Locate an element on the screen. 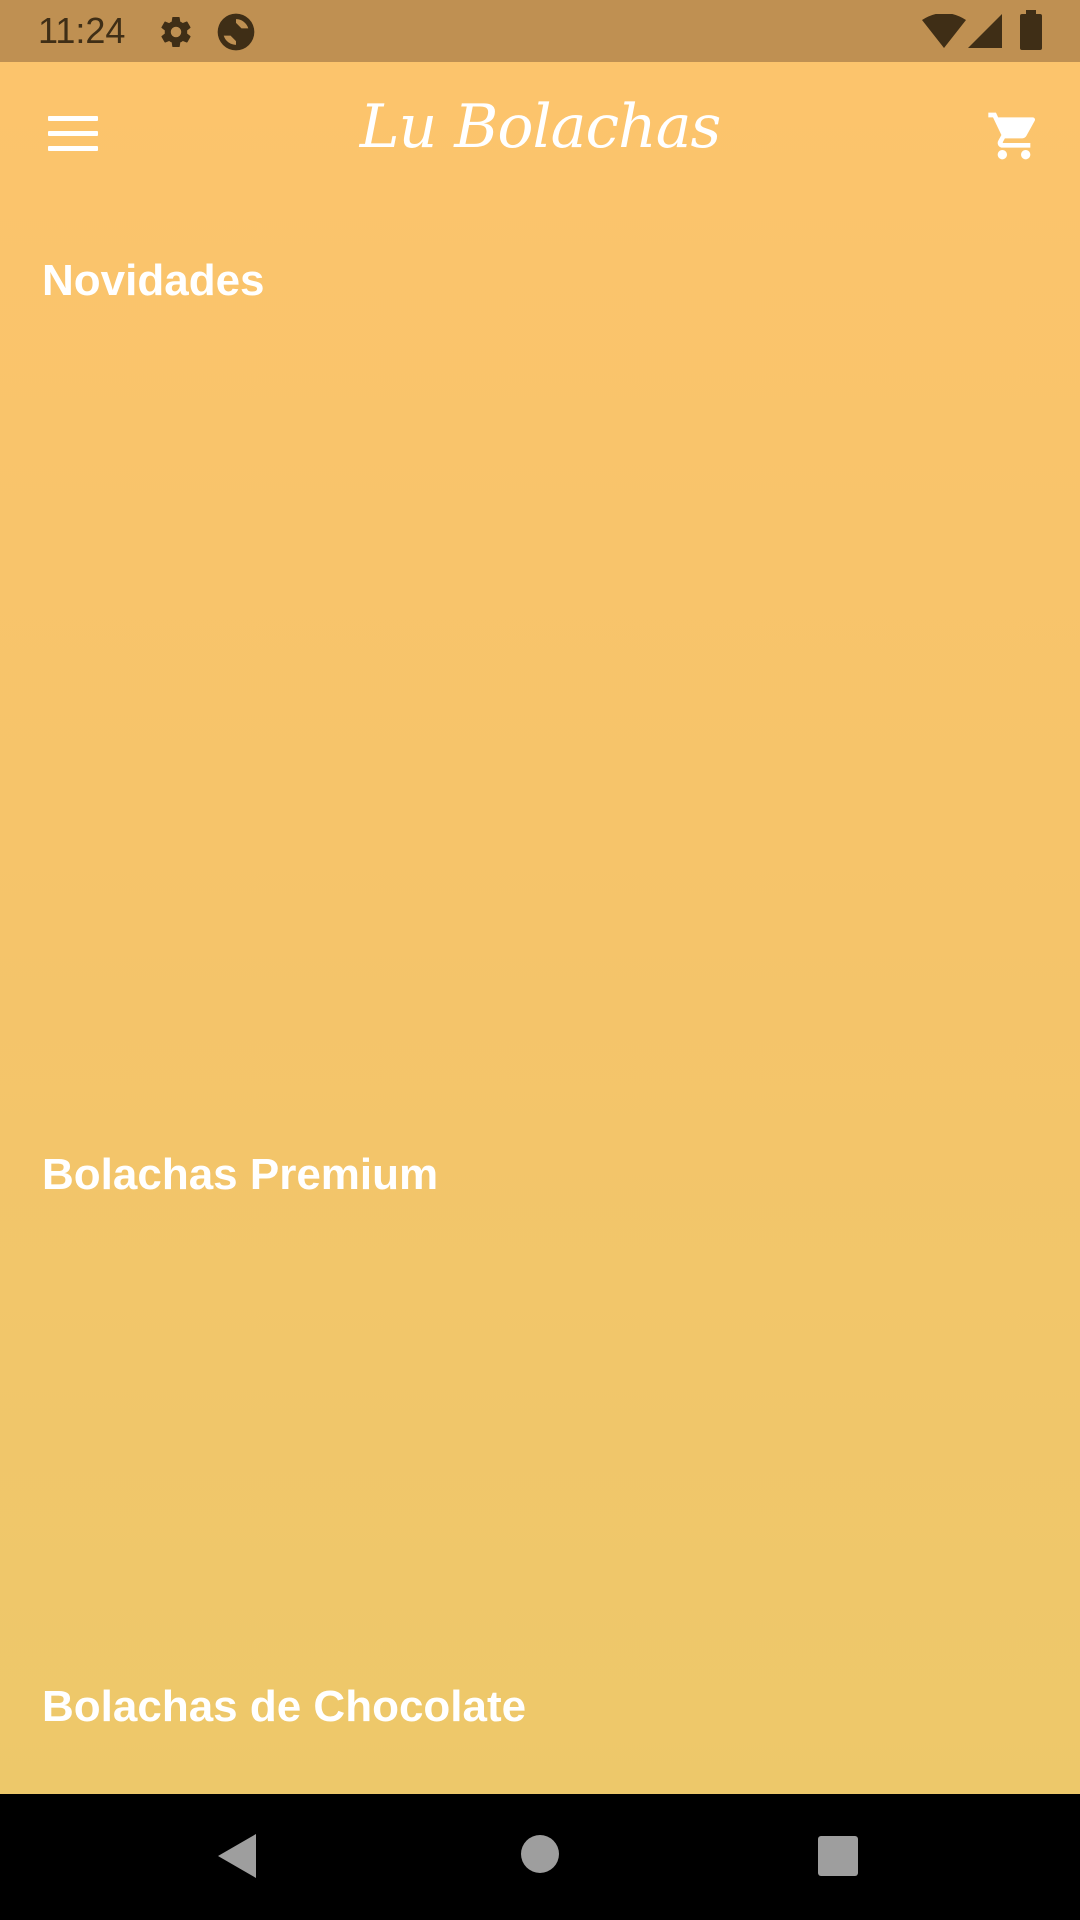 This screenshot has height=1920, width=1080. section-title-bolachas-premium: Bolachas Premium is located at coordinates (240, 1174).